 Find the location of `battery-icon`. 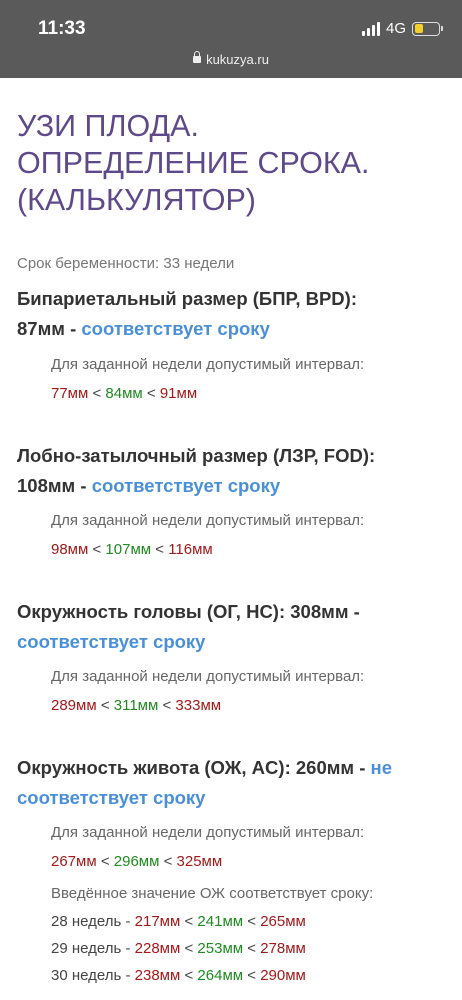

battery-icon is located at coordinates (427, 28).